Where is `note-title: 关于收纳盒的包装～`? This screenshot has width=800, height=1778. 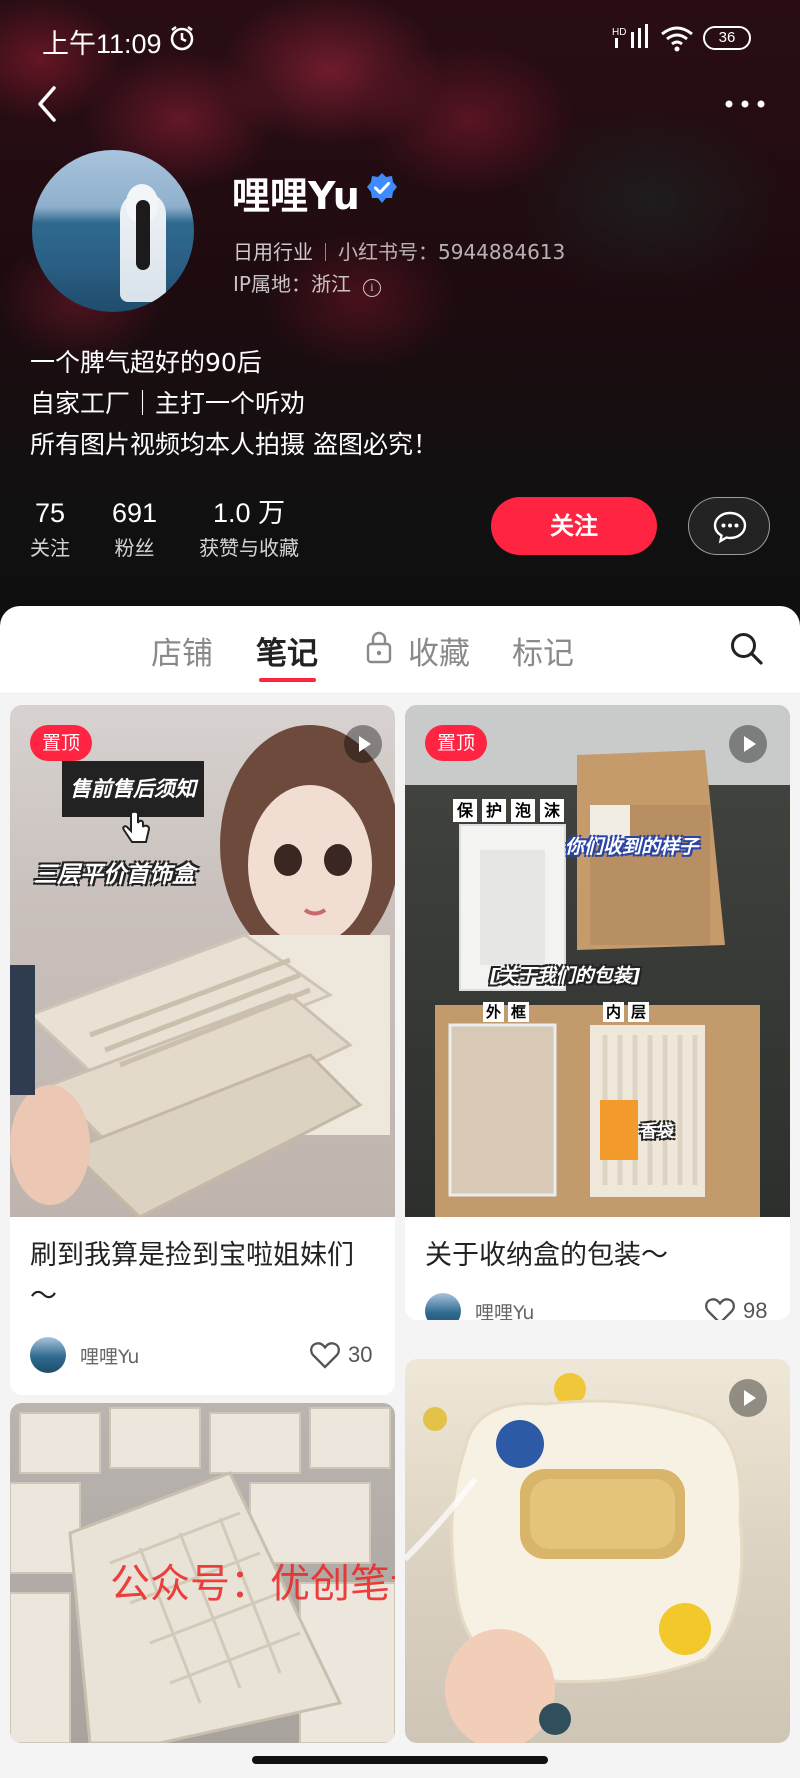
note-title: 关于收纳盒的包装～ is located at coordinates (597, 1255).